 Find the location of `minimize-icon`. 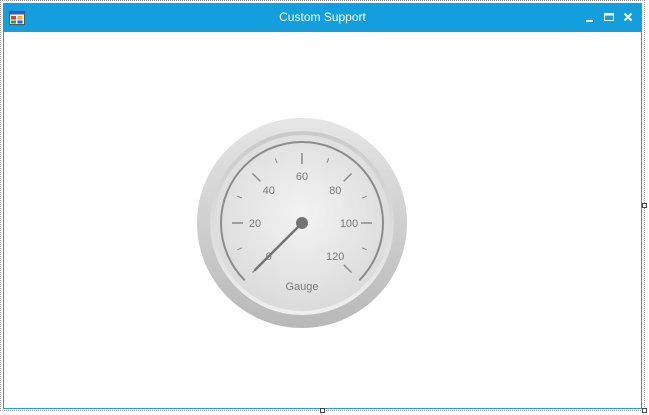

minimize-icon is located at coordinates (589, 21).